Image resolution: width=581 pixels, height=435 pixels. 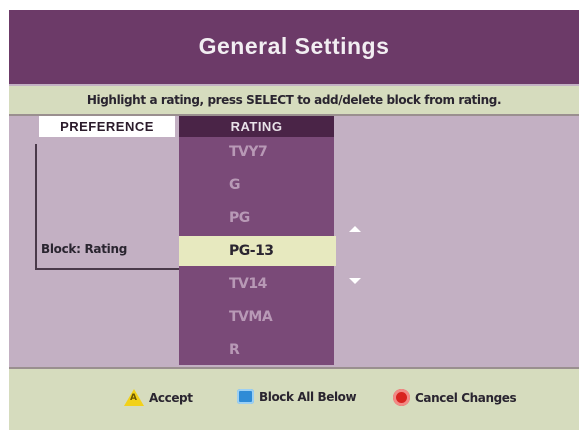 What do you see at coordinates (256, 152) in the screenshot?
I see `rating-item-tvy7: TVY7` at bounding box center [256, 152].